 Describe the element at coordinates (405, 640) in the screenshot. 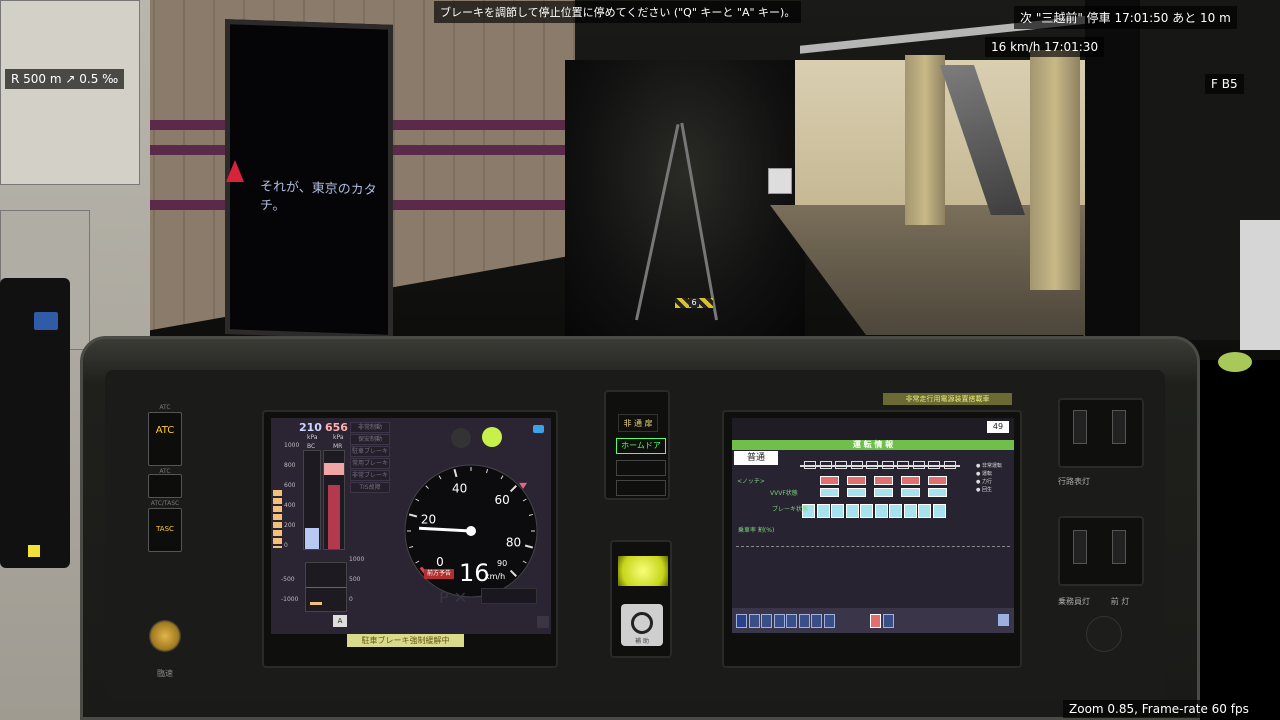

I see `parking-brake-status: 駐車ブレーキ強制緩解中` at that location.